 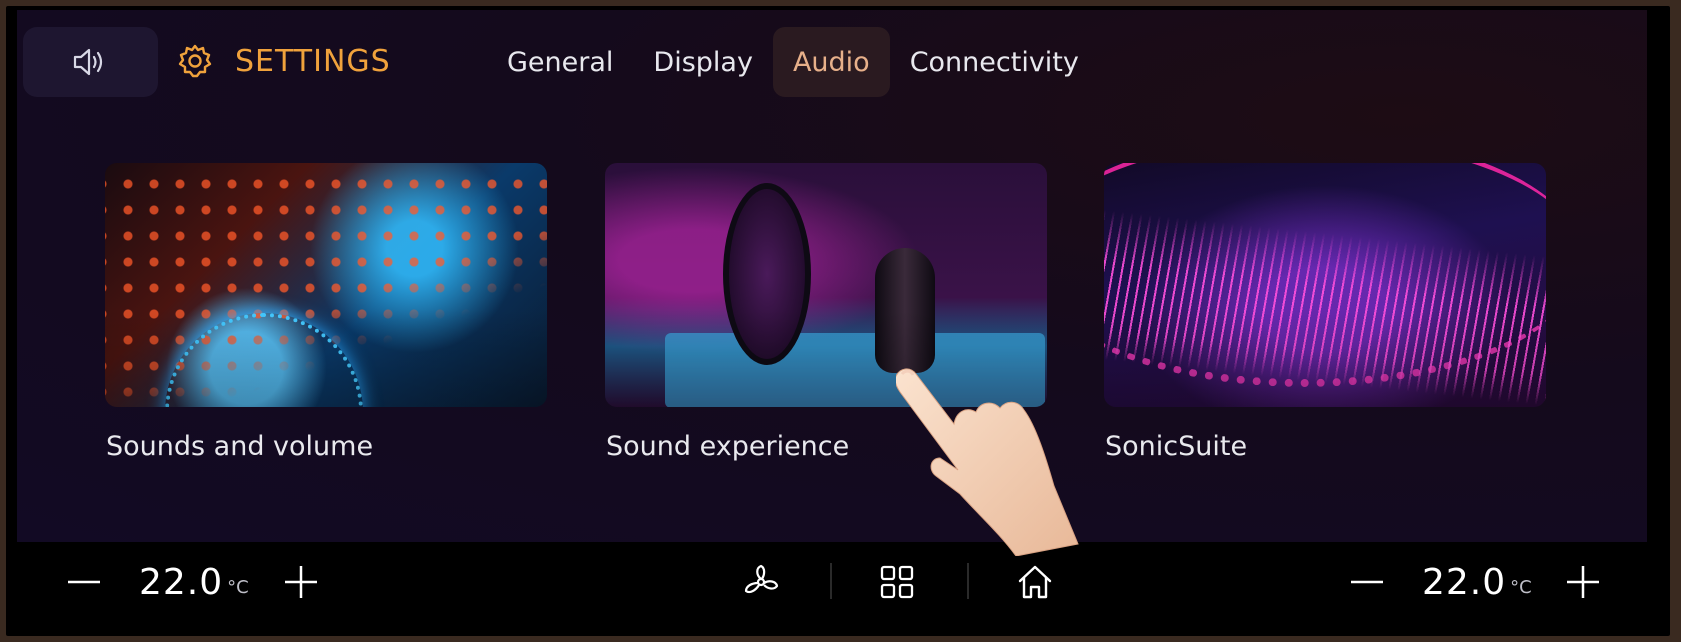 I want to click on volume-button, so click(x=90, y=62).